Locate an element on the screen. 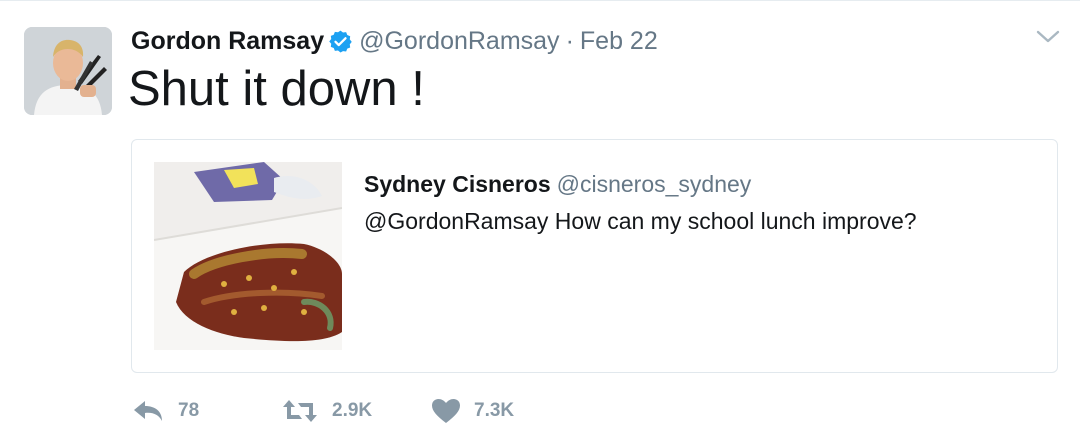 The width and height of the screenshot is (1080, 442). reply-icon is located at coordinates (148, 411).